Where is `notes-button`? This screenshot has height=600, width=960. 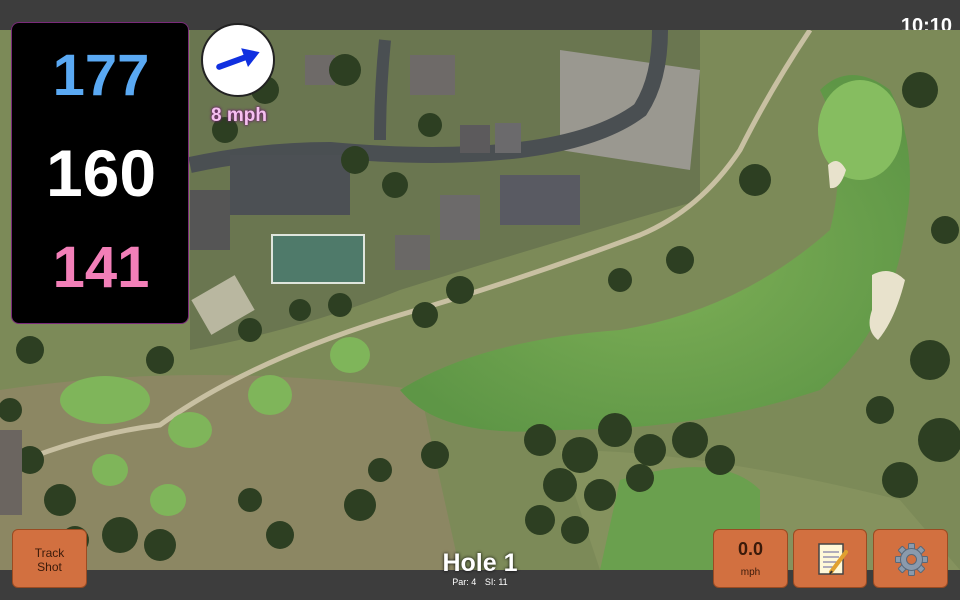 notes-button is located at coordinates (830, 558).